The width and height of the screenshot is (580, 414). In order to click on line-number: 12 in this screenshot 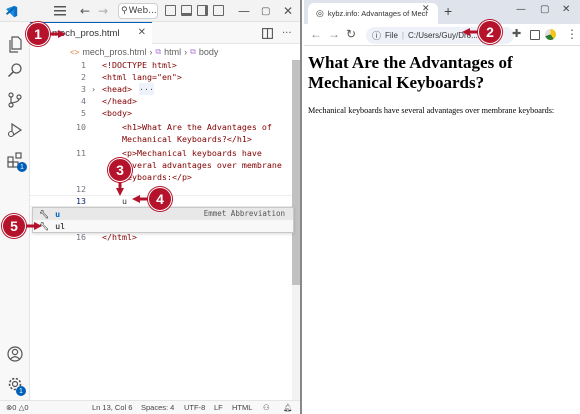, I will do `click(81, 189)`.